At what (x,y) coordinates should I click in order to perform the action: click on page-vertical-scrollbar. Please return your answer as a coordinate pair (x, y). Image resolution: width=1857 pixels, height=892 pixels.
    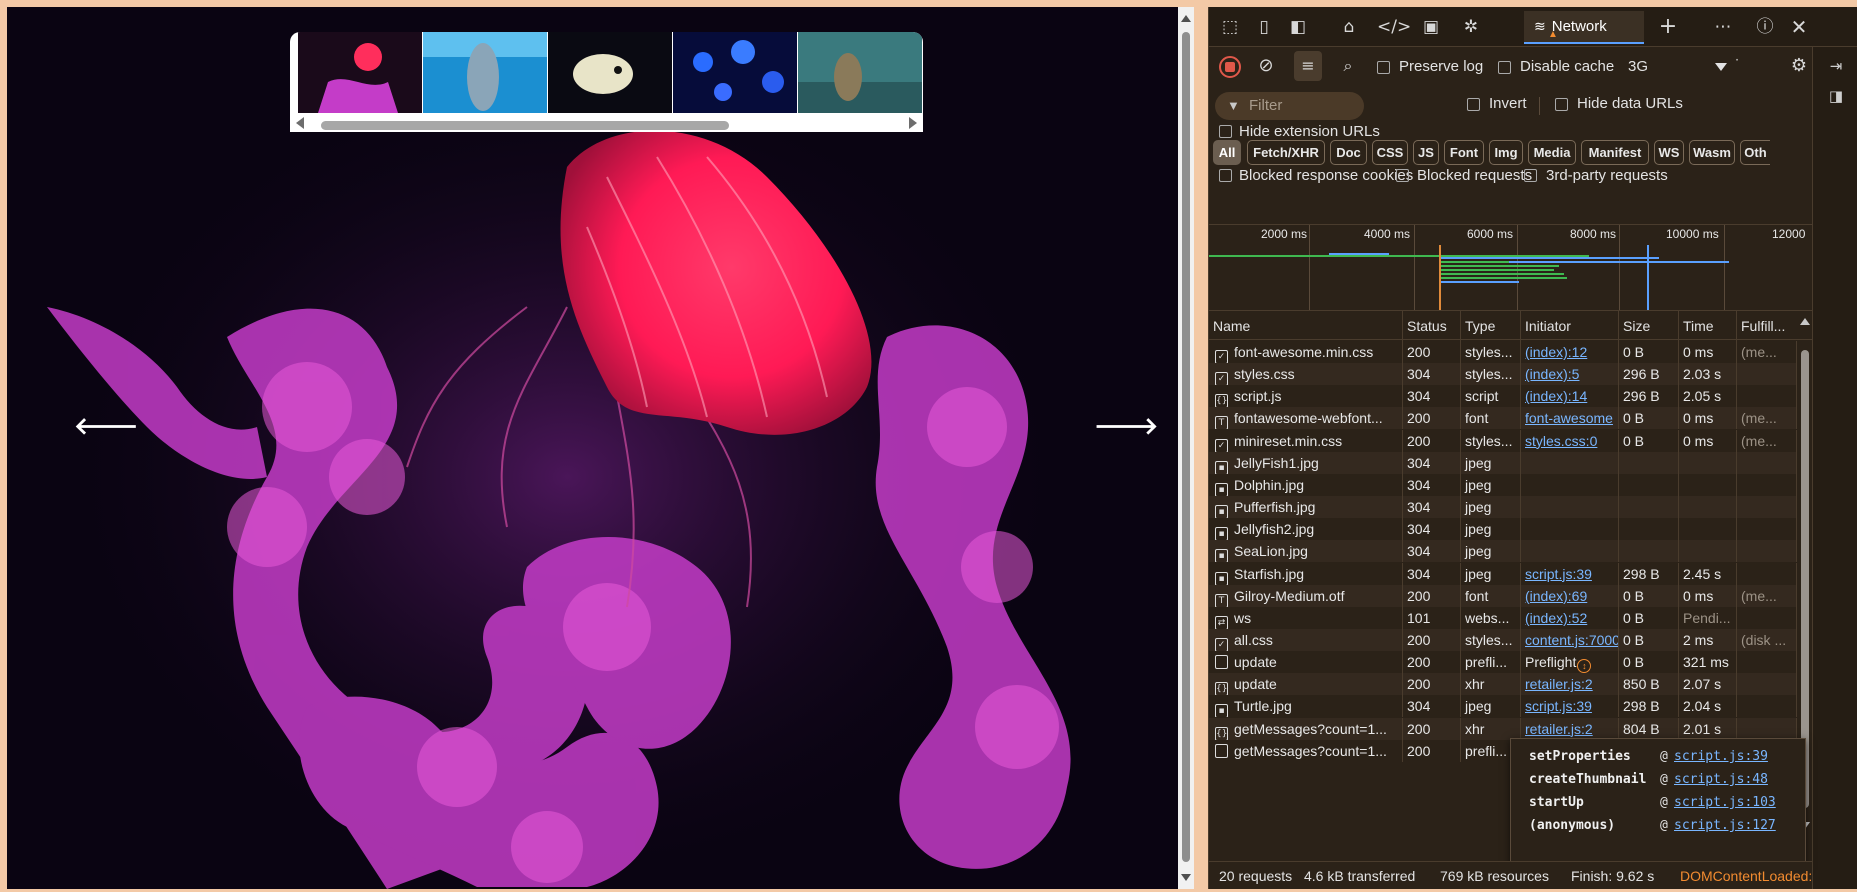
    Looking at the image, I should click on (1186, 448).